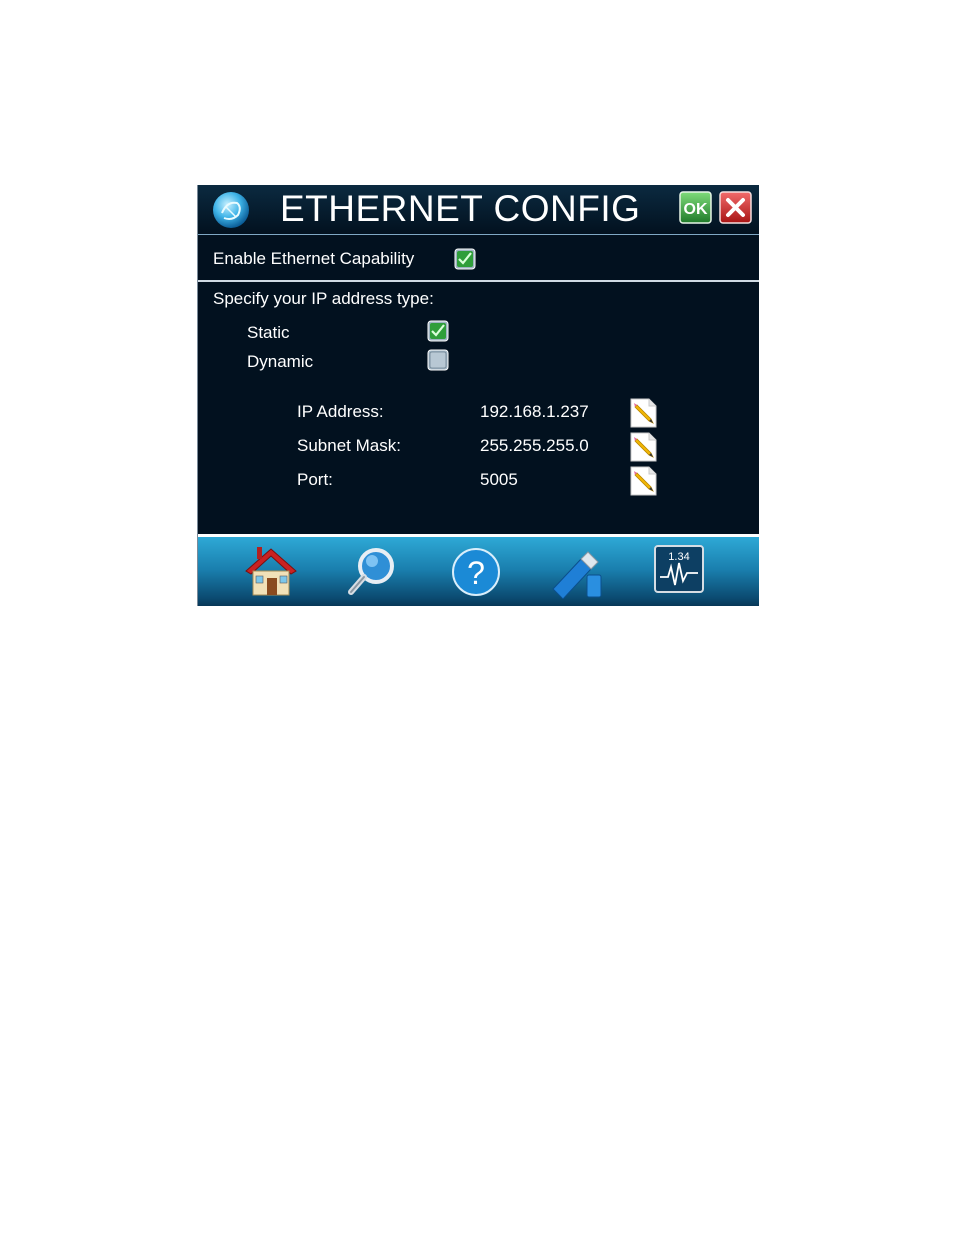 The height and width of the screenshot is (1235, 954). Describe the element at coordinates (340, 411) in the screenshot. I see `ip-address-label: IP Address:` at that location.